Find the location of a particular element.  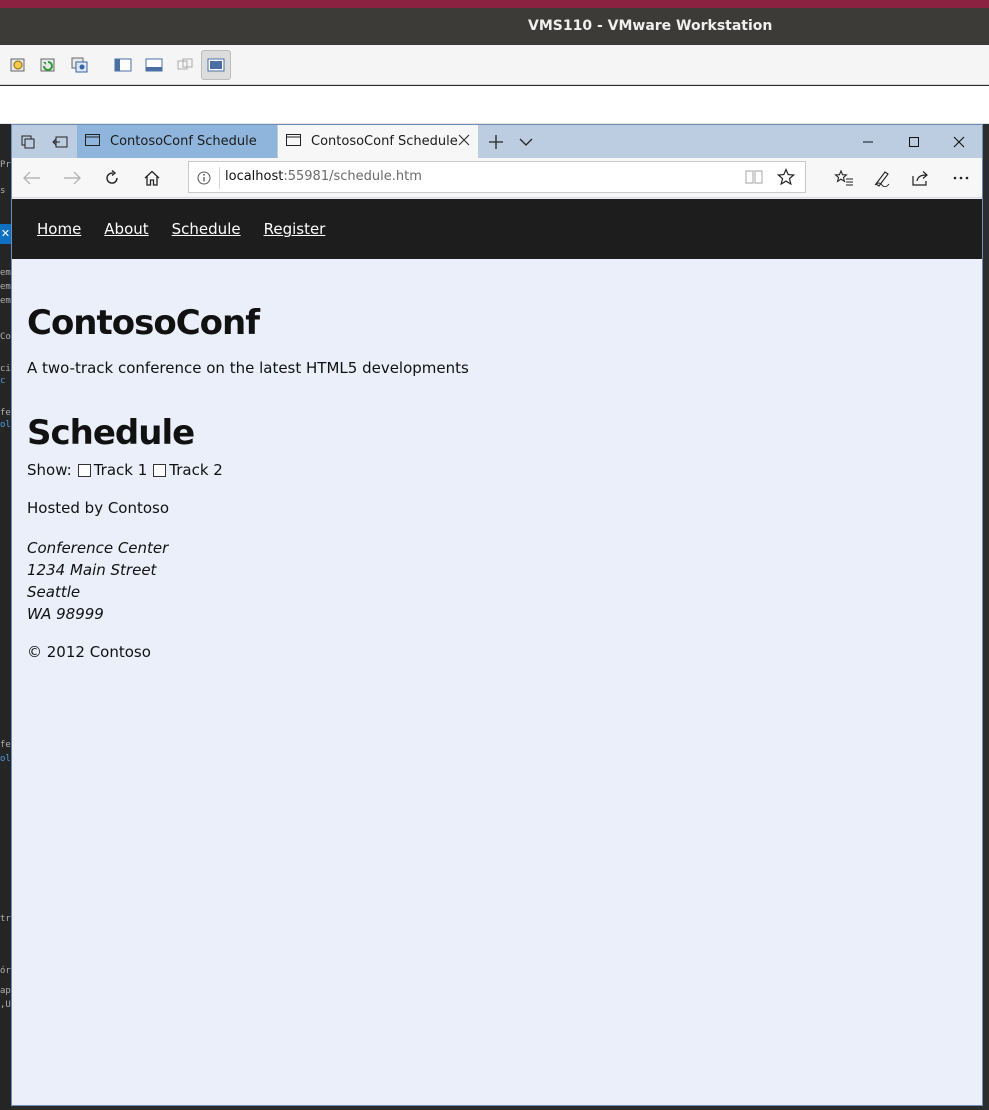

hosted-by: Hosted by Contoso is located at coordinates (98, 508).